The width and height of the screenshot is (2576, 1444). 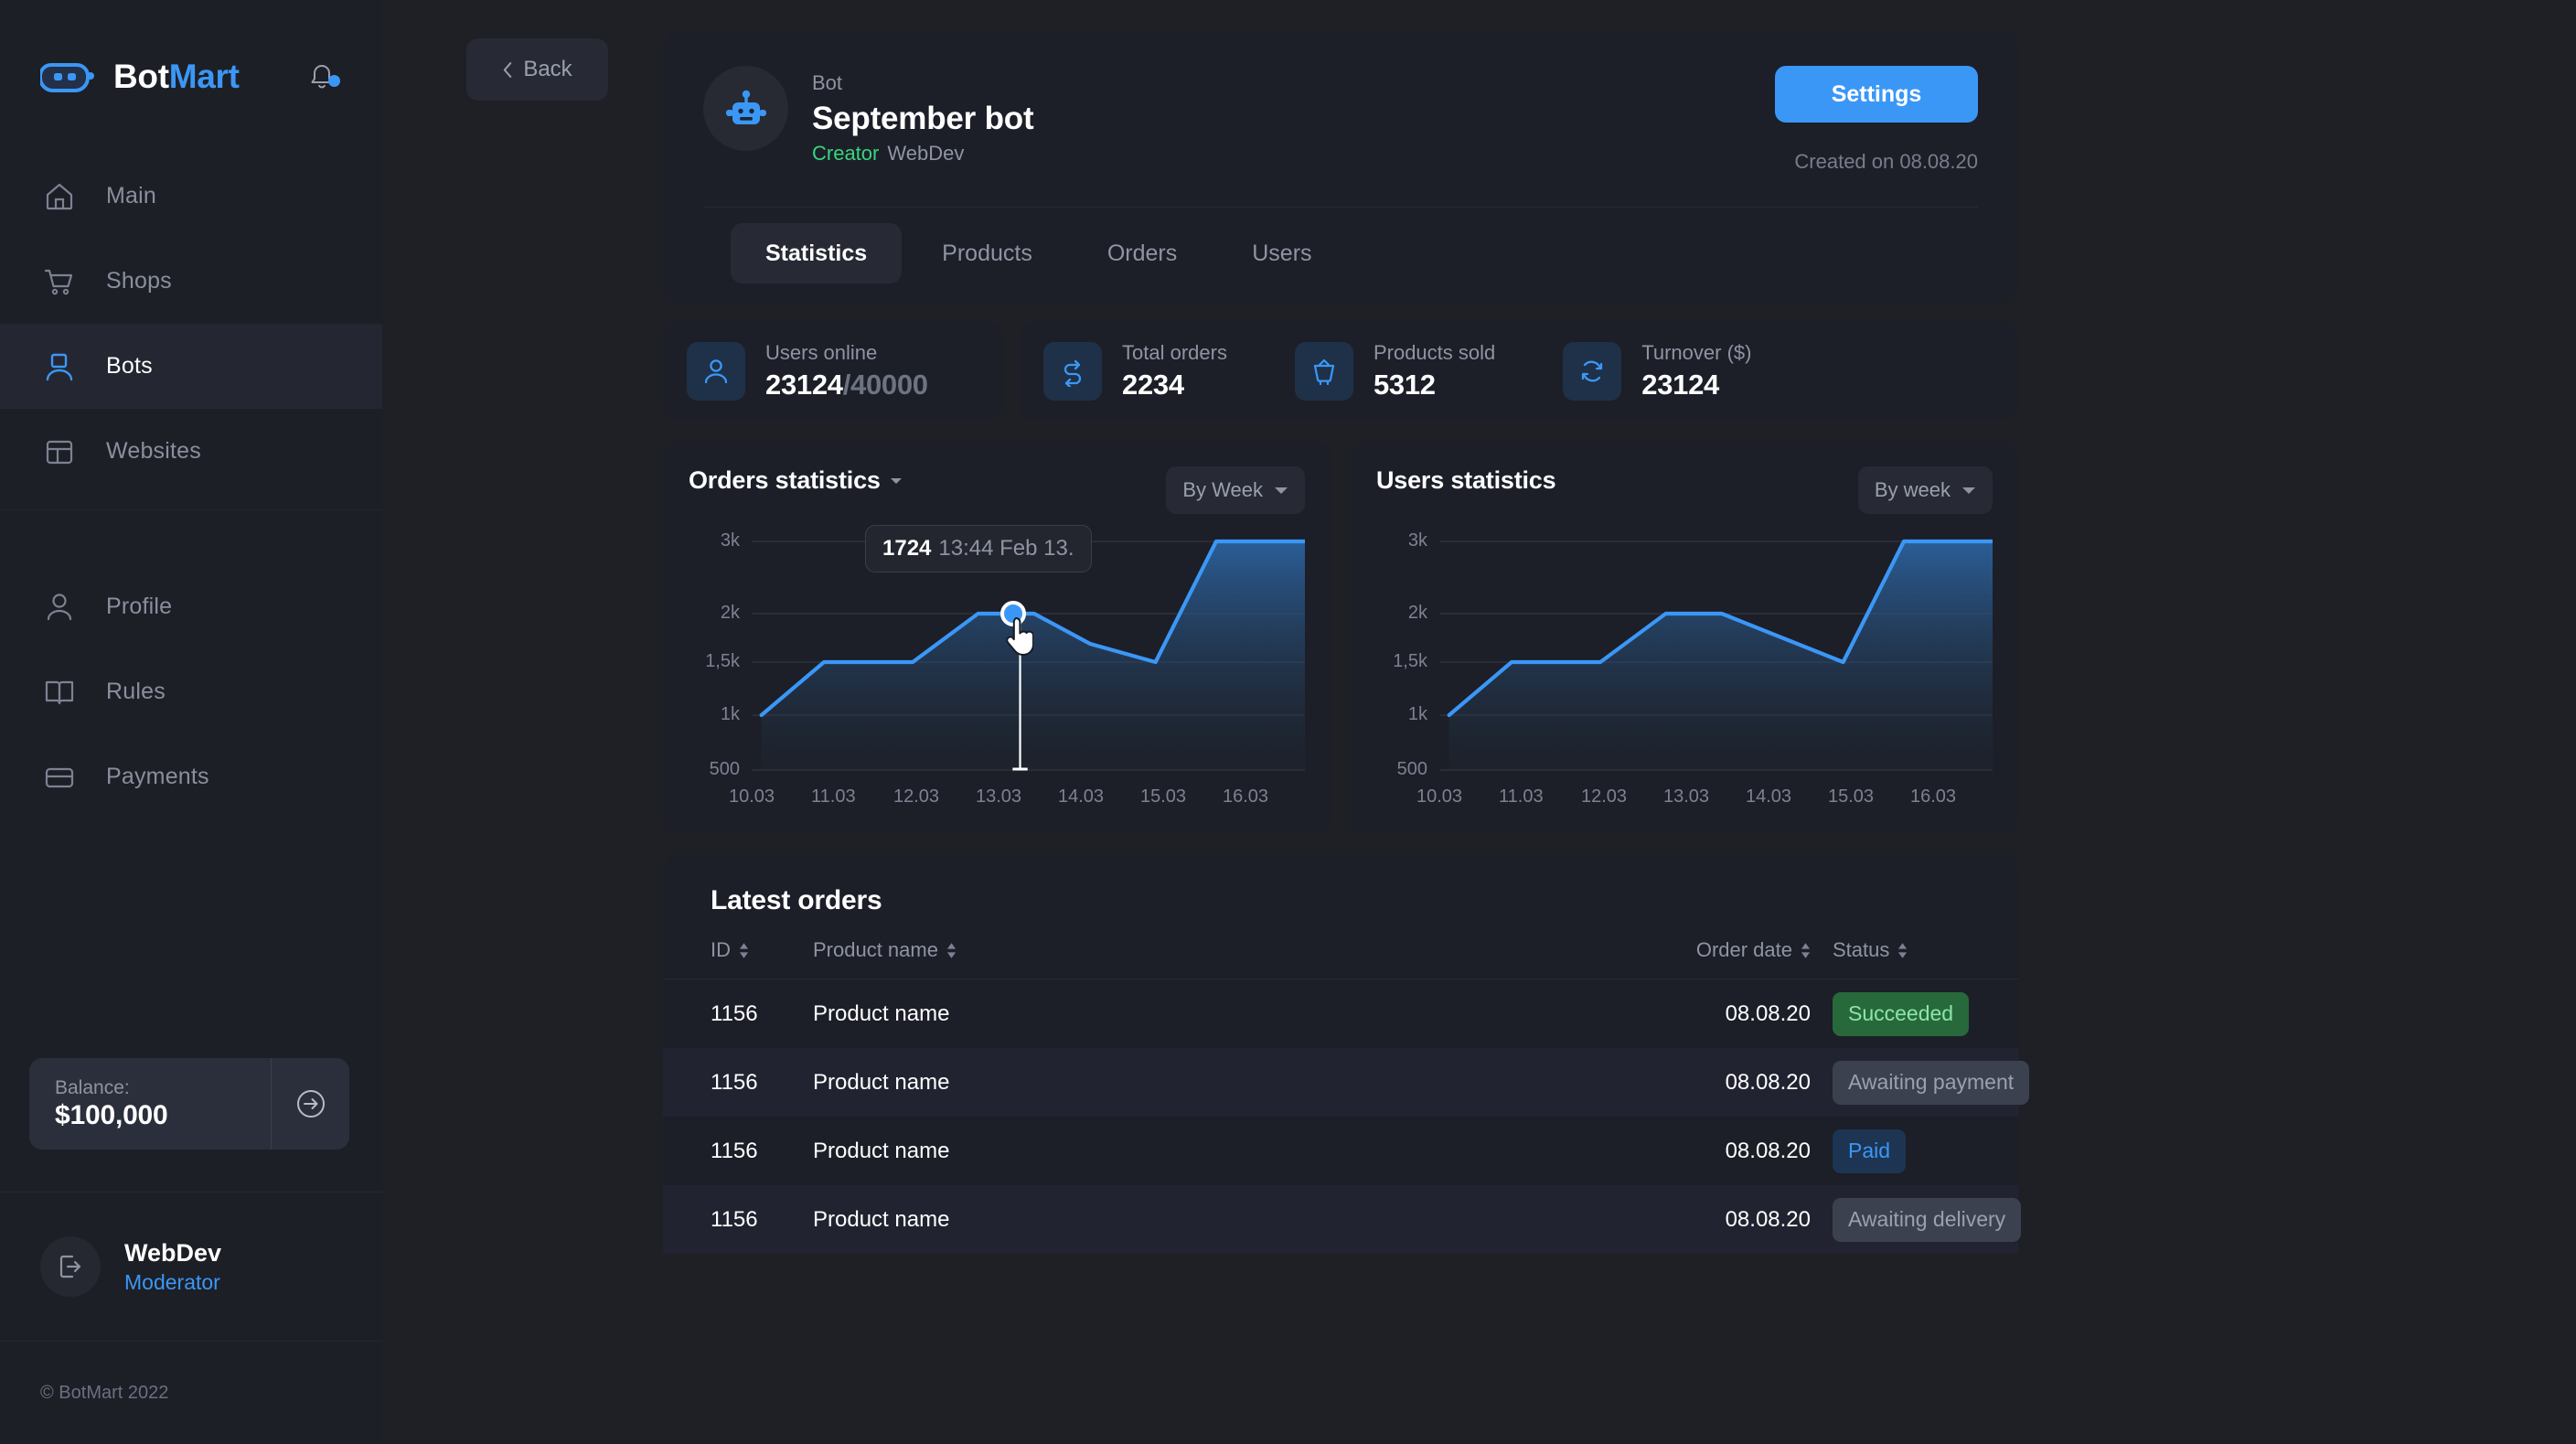 What do you see at coordinates (907, 548) in the screenshot?
I see `chart-tooltip-value: 1724` at bounding box center [907, 548].